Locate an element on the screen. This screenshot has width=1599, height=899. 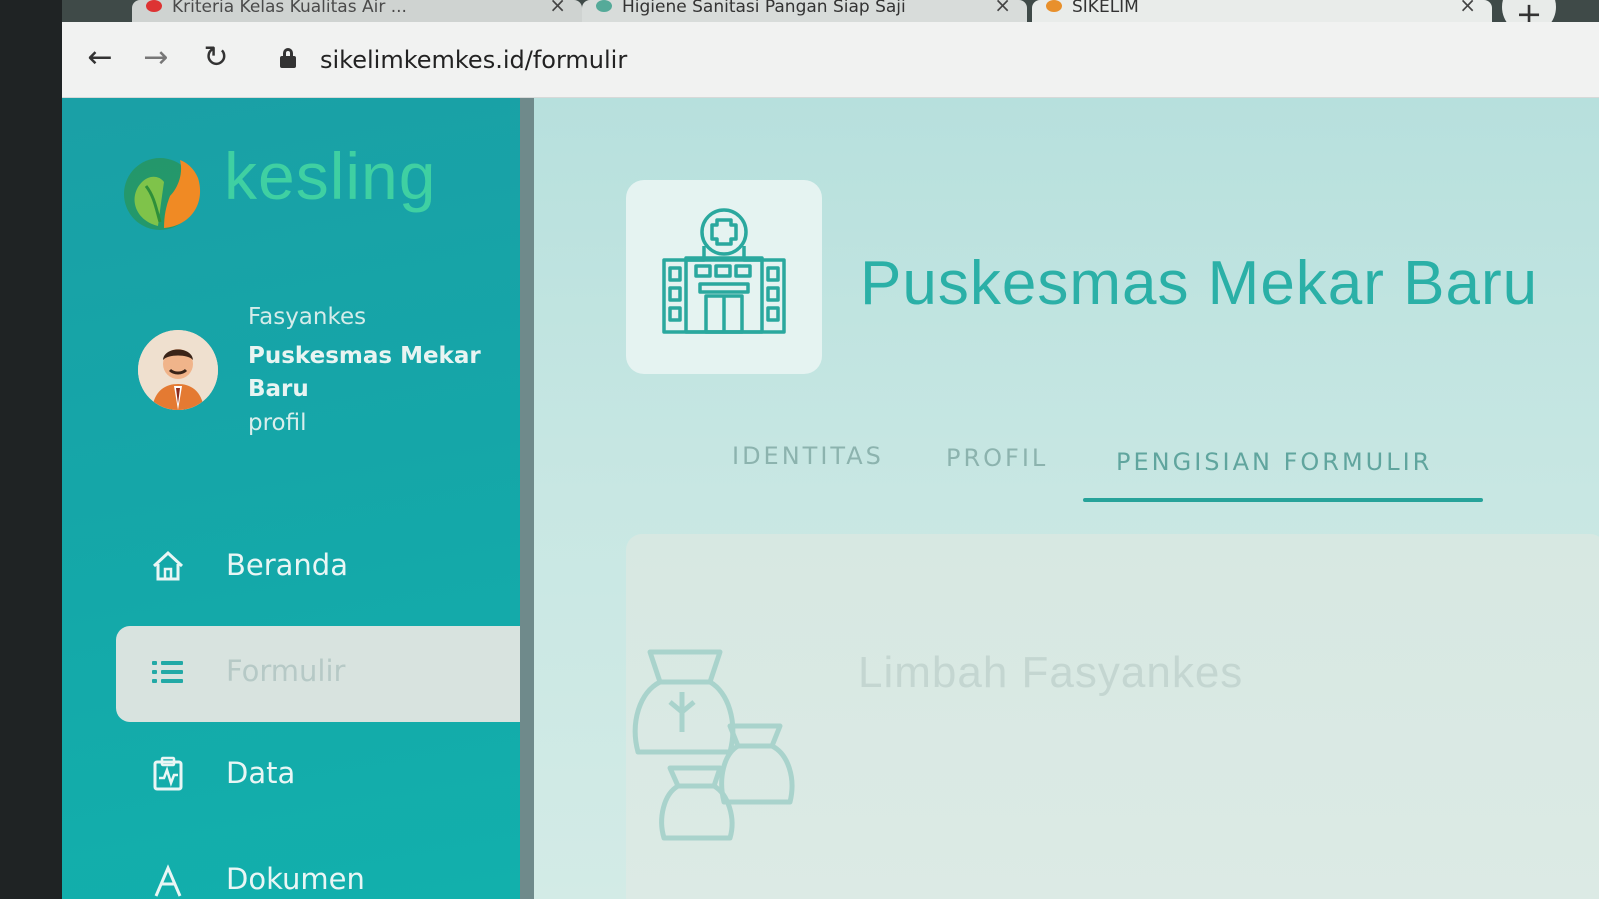
browser-toolbar: ← → ↻ sikelimkemkes.id/formulir is located at coordinates (830, 60).